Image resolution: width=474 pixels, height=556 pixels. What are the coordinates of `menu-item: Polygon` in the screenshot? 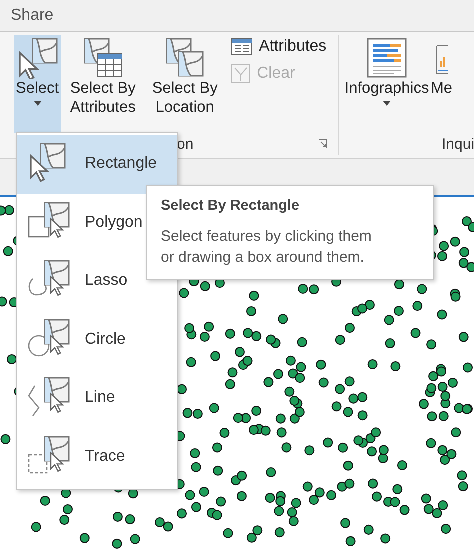 It's located at (82, 223).